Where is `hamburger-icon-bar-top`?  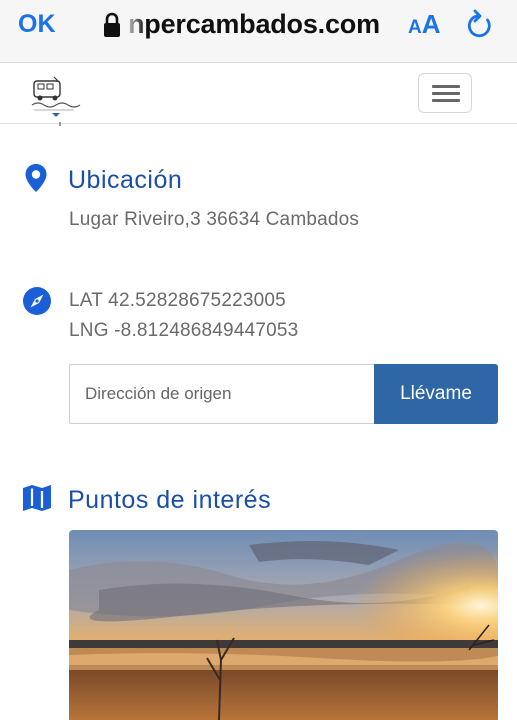
hamburger-icon-bar-top is located at coordinates (446, 86).